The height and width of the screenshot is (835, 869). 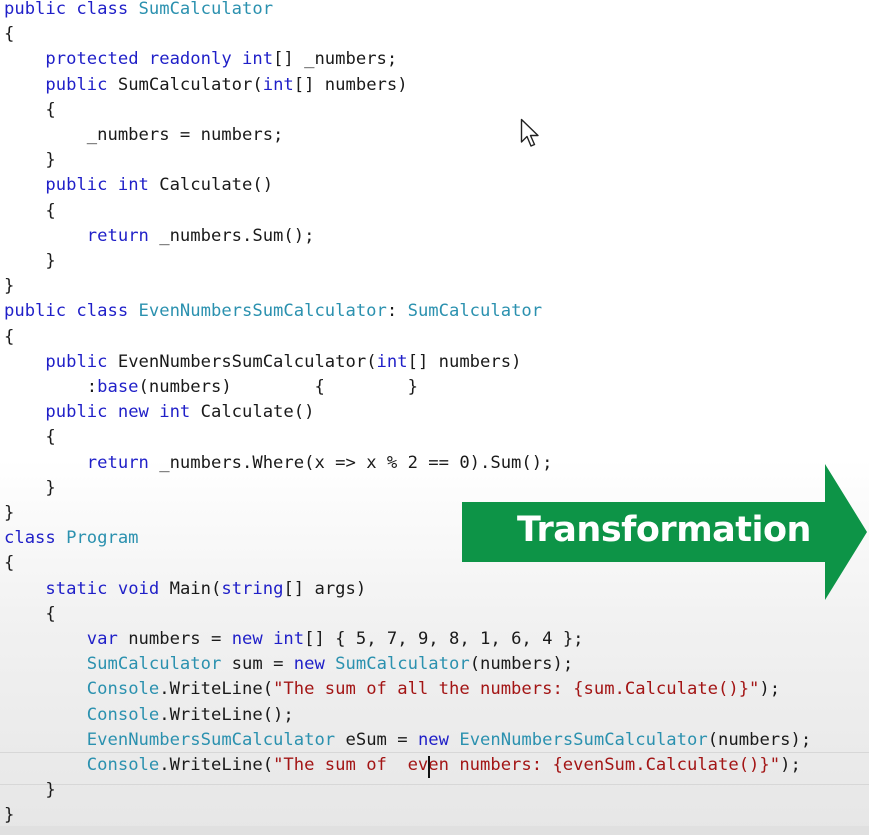 I want to click on code-line: return _numbers.Sum();, so click(x=159, y=236).